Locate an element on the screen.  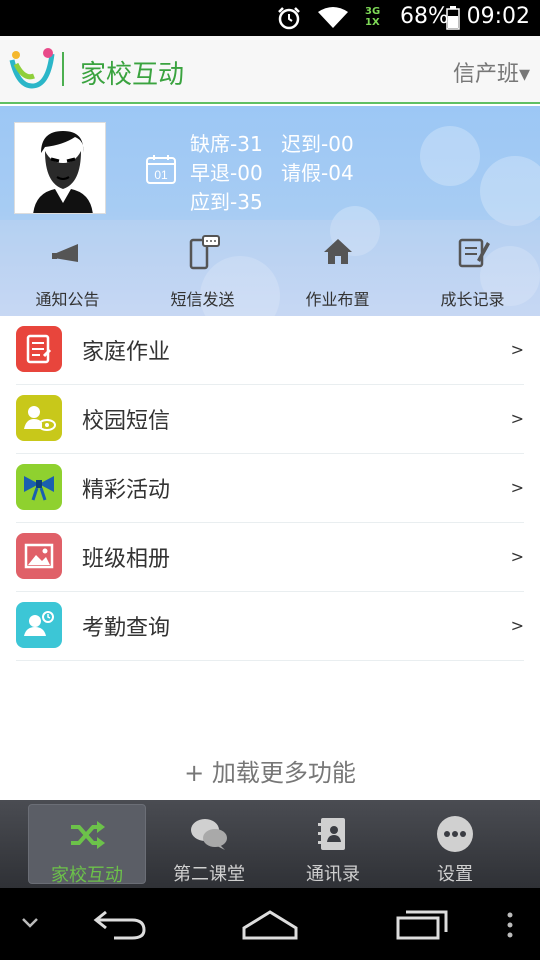
tab-label: 设置 is located at coordinates (455, 874).